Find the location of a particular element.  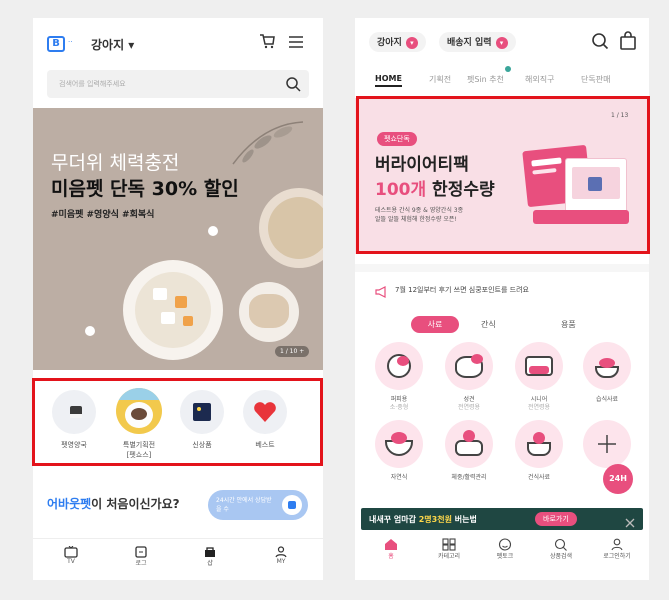

product-label: 체중/활력관리 is located at coordinates (469, 477).